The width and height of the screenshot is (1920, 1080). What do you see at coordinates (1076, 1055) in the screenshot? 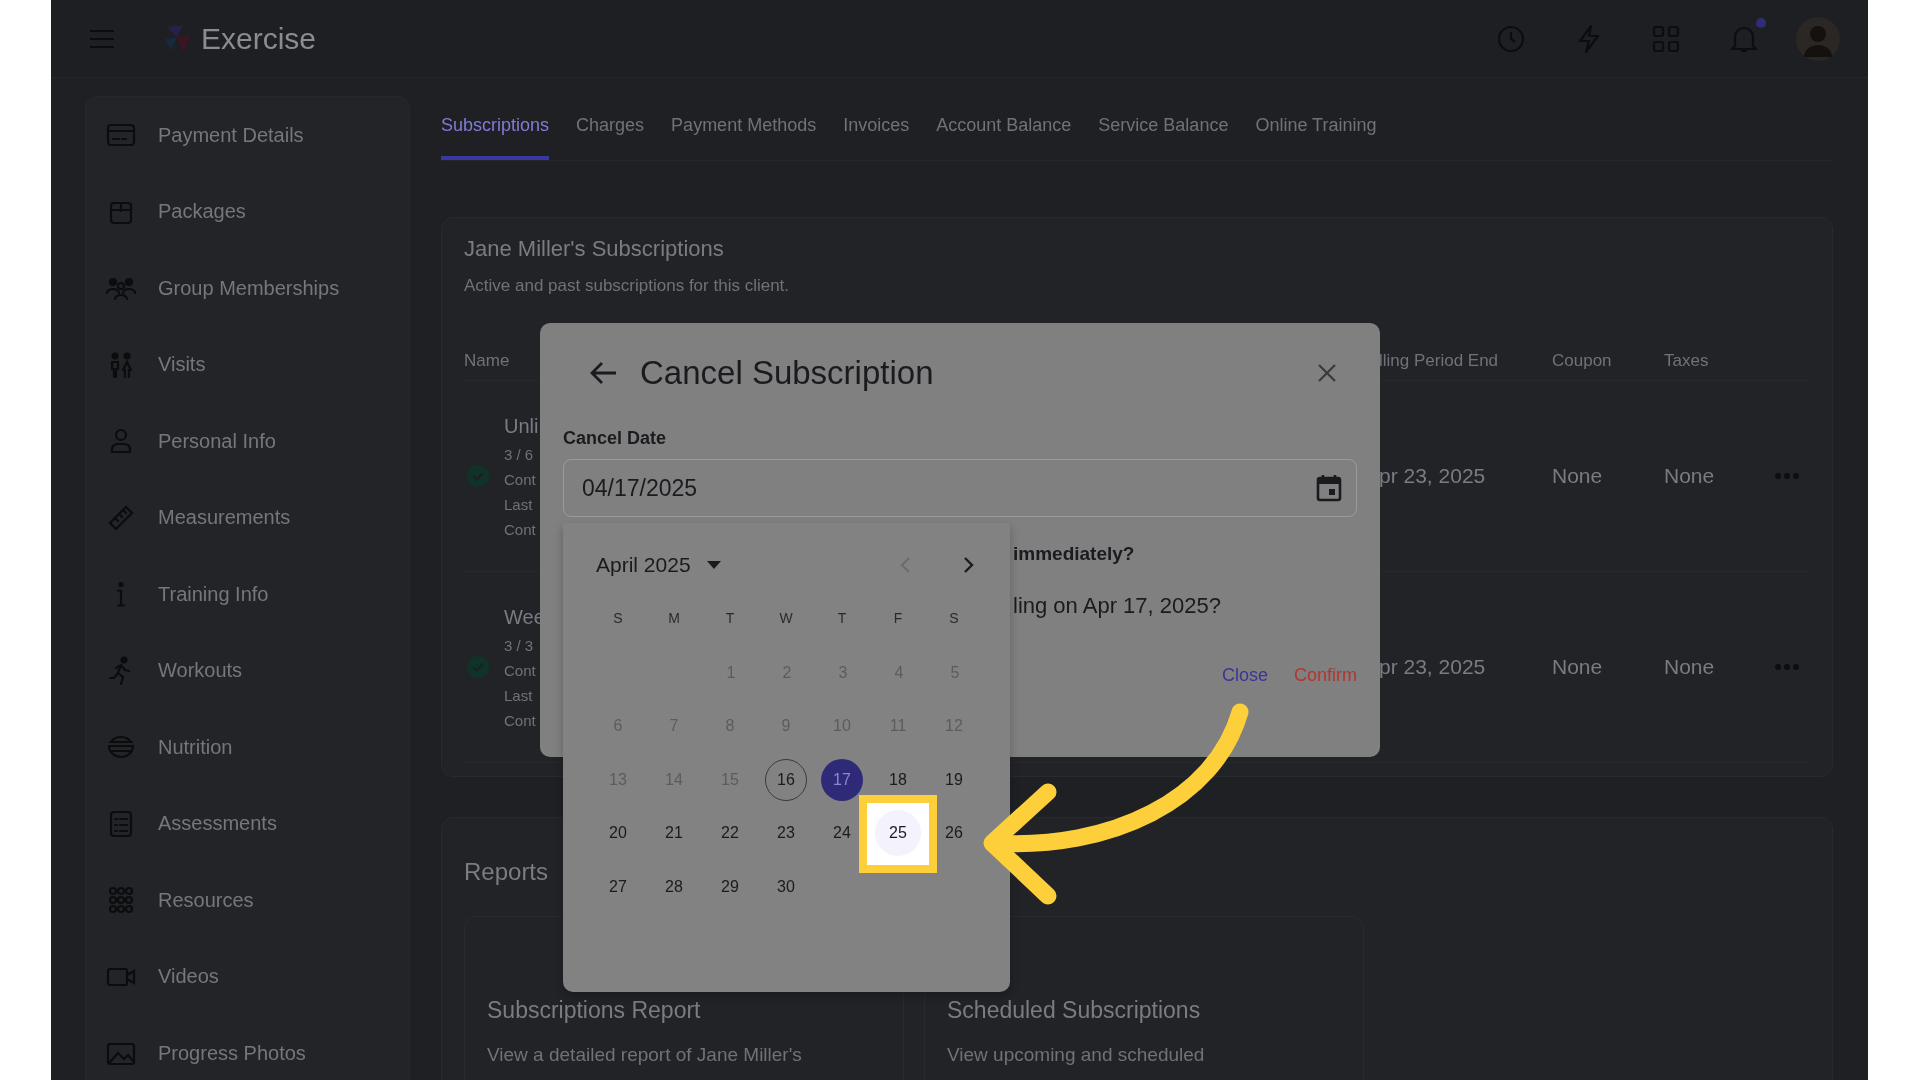
I see `report-description: View upcoming and scheduled` at bounding box center [1076, 1055].